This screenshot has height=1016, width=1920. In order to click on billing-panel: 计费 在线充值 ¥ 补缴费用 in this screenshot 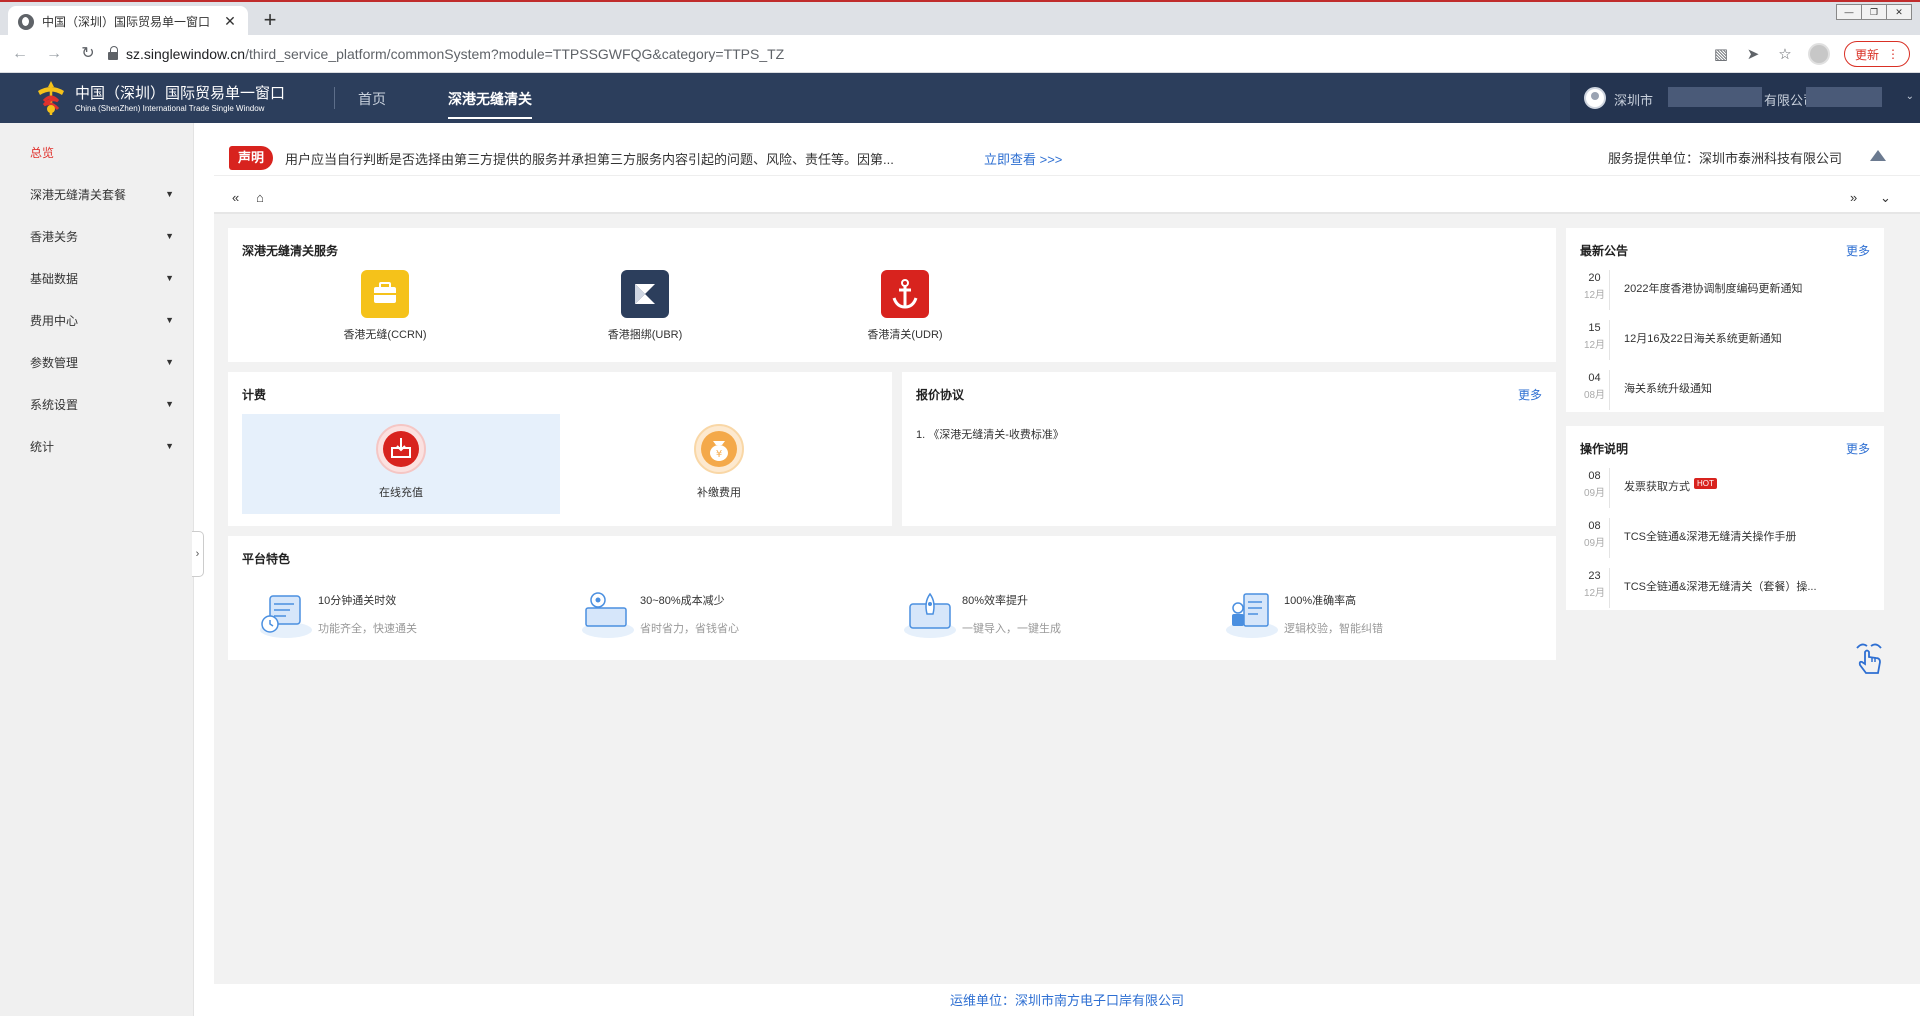, I will do `click(560, 449)`.